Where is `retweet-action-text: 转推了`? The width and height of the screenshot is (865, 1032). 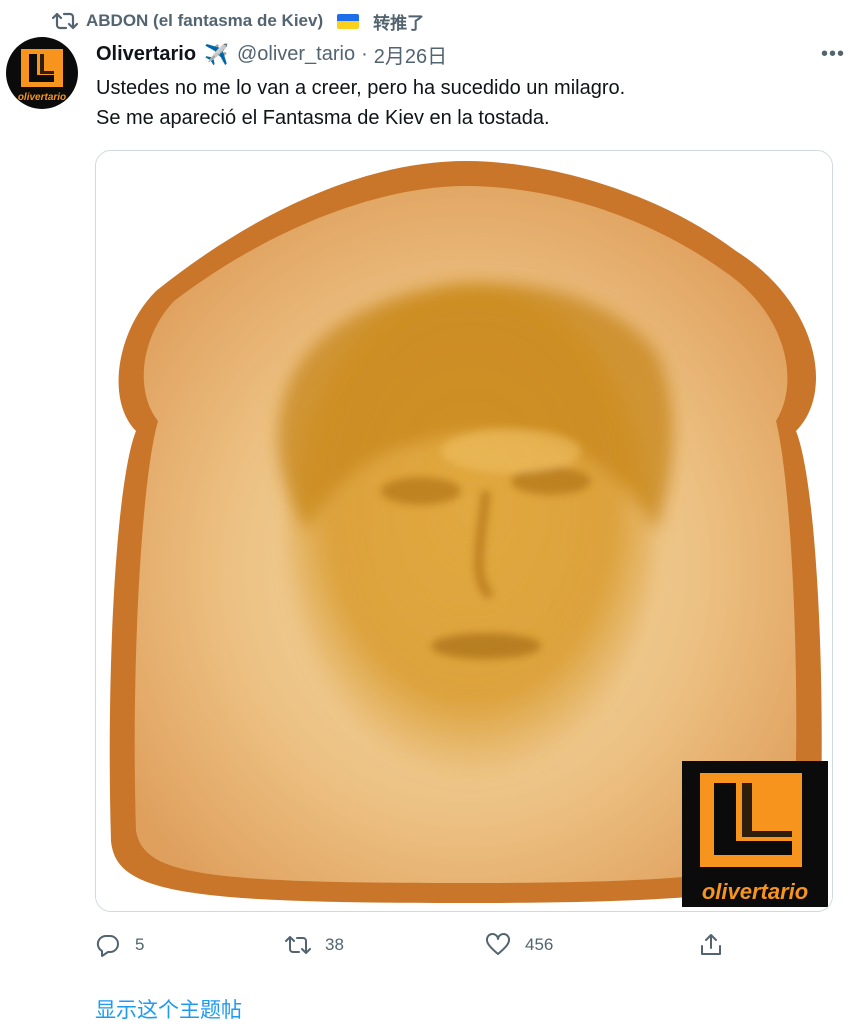
retweet-action-text: 转推了 is located at coordinates (399, 23).